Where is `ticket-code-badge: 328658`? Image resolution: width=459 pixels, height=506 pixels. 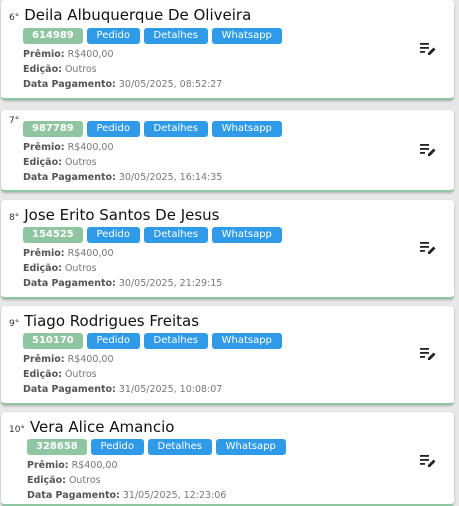 ticket-code-badge: 328658 is located at coordinates (57, 447).